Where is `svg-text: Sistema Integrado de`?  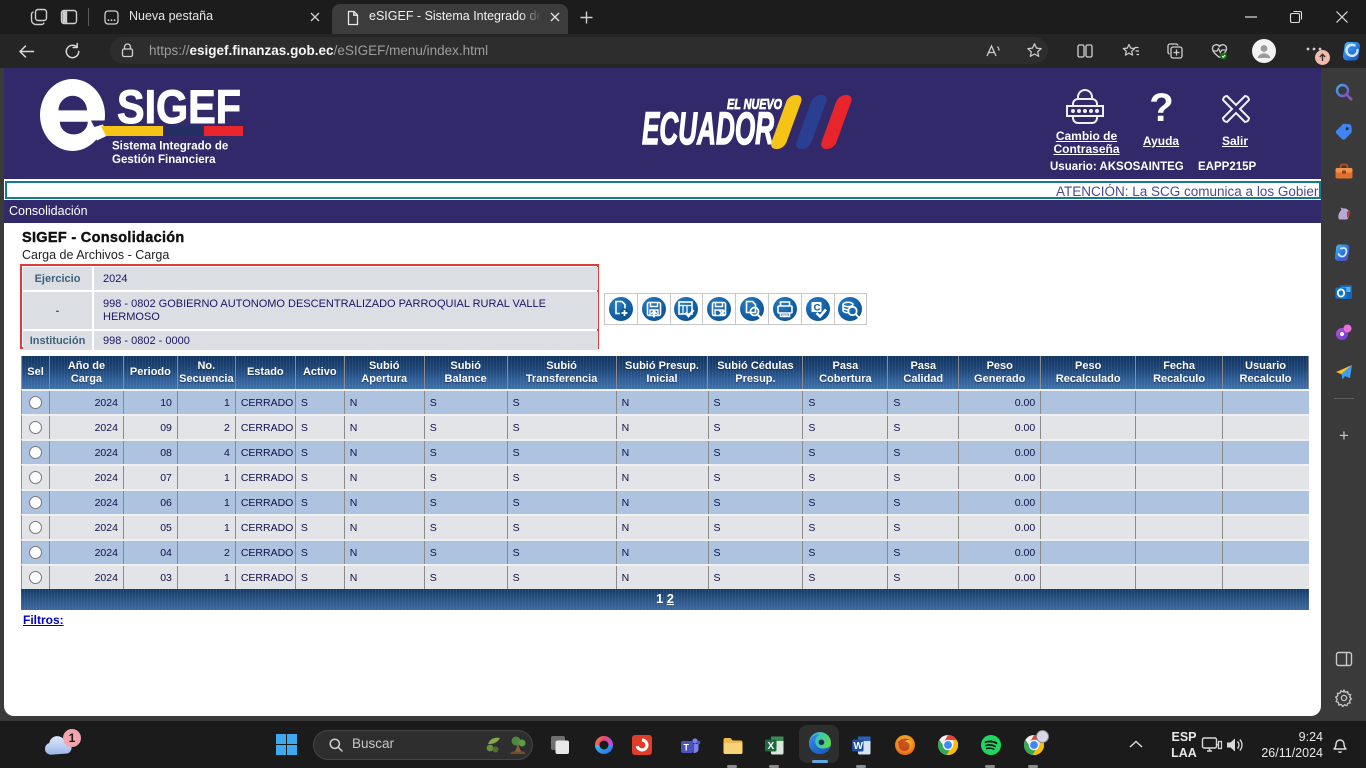 svg-text: Sistema Integrado de is located at coordinates (170, 147).